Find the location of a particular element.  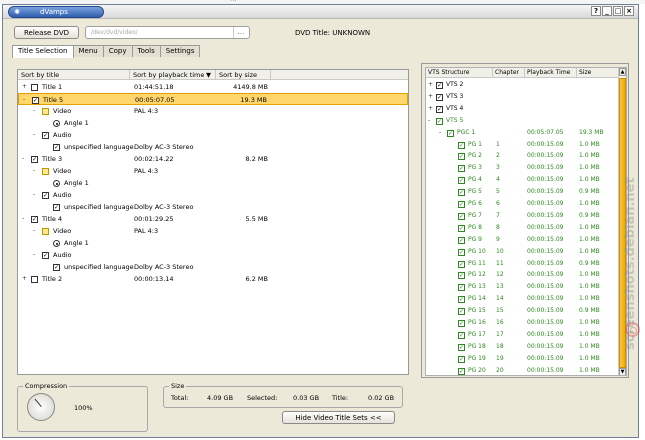

maximize-icon: □ is located at coordinates (618, 11).